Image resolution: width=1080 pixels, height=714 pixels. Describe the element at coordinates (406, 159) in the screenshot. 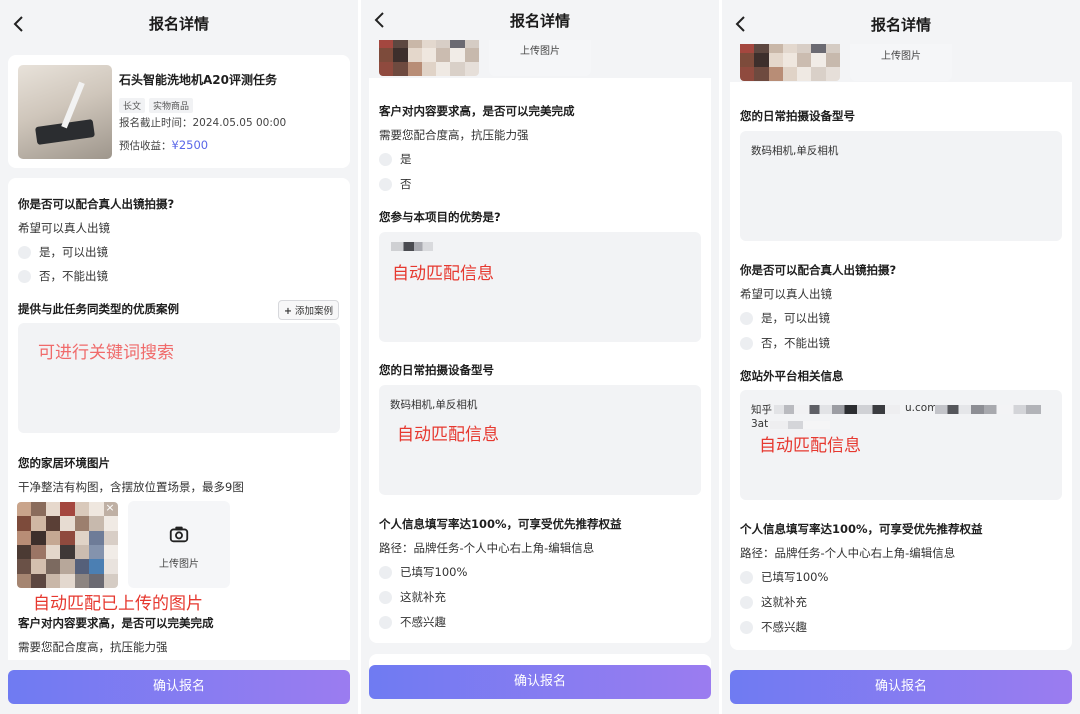

I see `option-label: 是` at that location.